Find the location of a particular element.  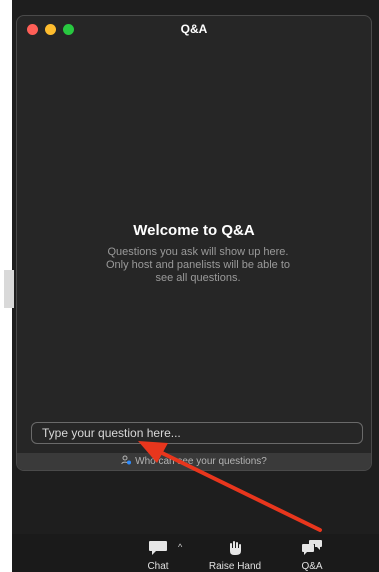

qa-button: Q&A is located at coordinates (312, 556).